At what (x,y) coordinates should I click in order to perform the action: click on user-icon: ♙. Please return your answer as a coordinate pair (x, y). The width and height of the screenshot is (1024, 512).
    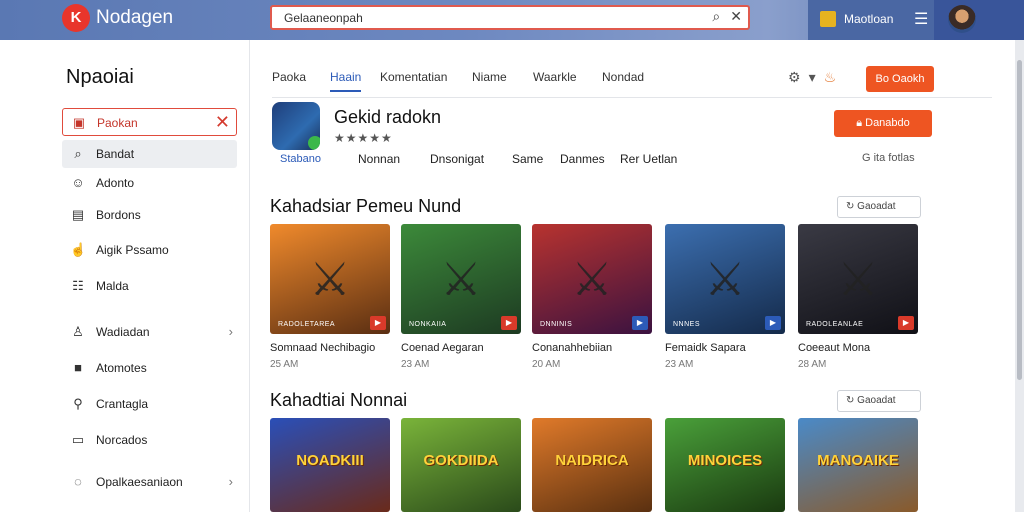
    Looking at the image, I should click on (78, 331).